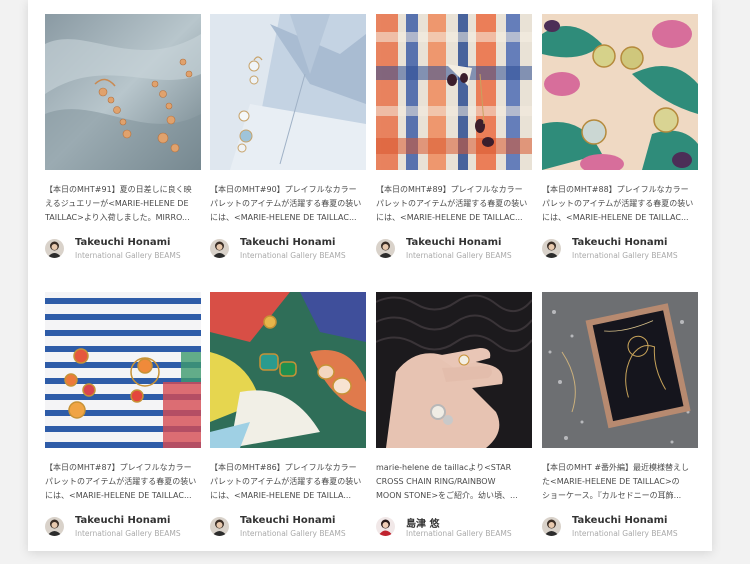 This screenshot has height=564, width=750. I want to click on excerpt-line: えるジュエリーが<MARIE-HELENE DE, so click(117, 203).